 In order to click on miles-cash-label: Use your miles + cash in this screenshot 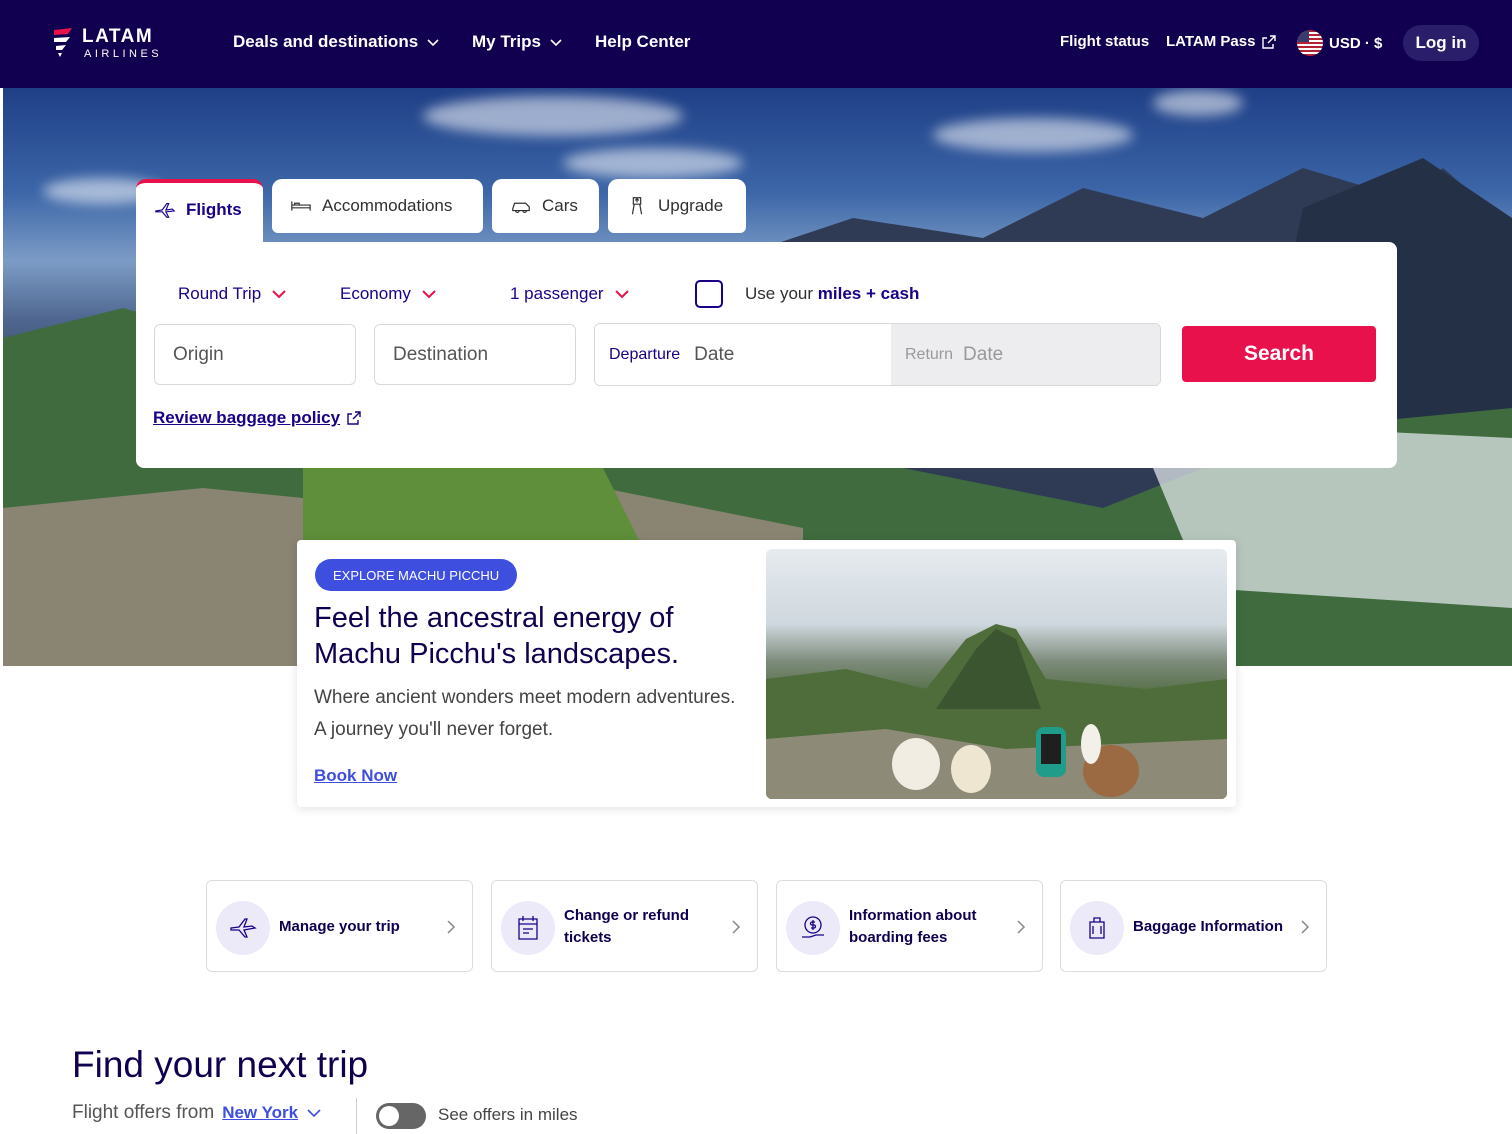, I will do `click(832, 294)`.